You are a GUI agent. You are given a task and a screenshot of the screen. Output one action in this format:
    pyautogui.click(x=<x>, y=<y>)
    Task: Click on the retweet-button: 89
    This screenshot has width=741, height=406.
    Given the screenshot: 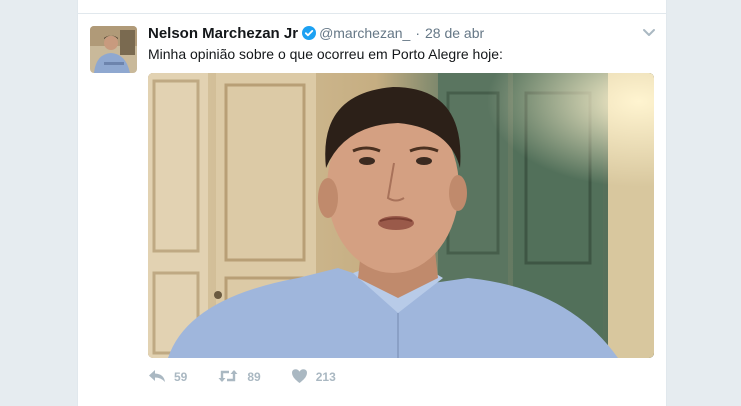 What is the action you would take?
    pyautogui.click(x=239, y=377)
    